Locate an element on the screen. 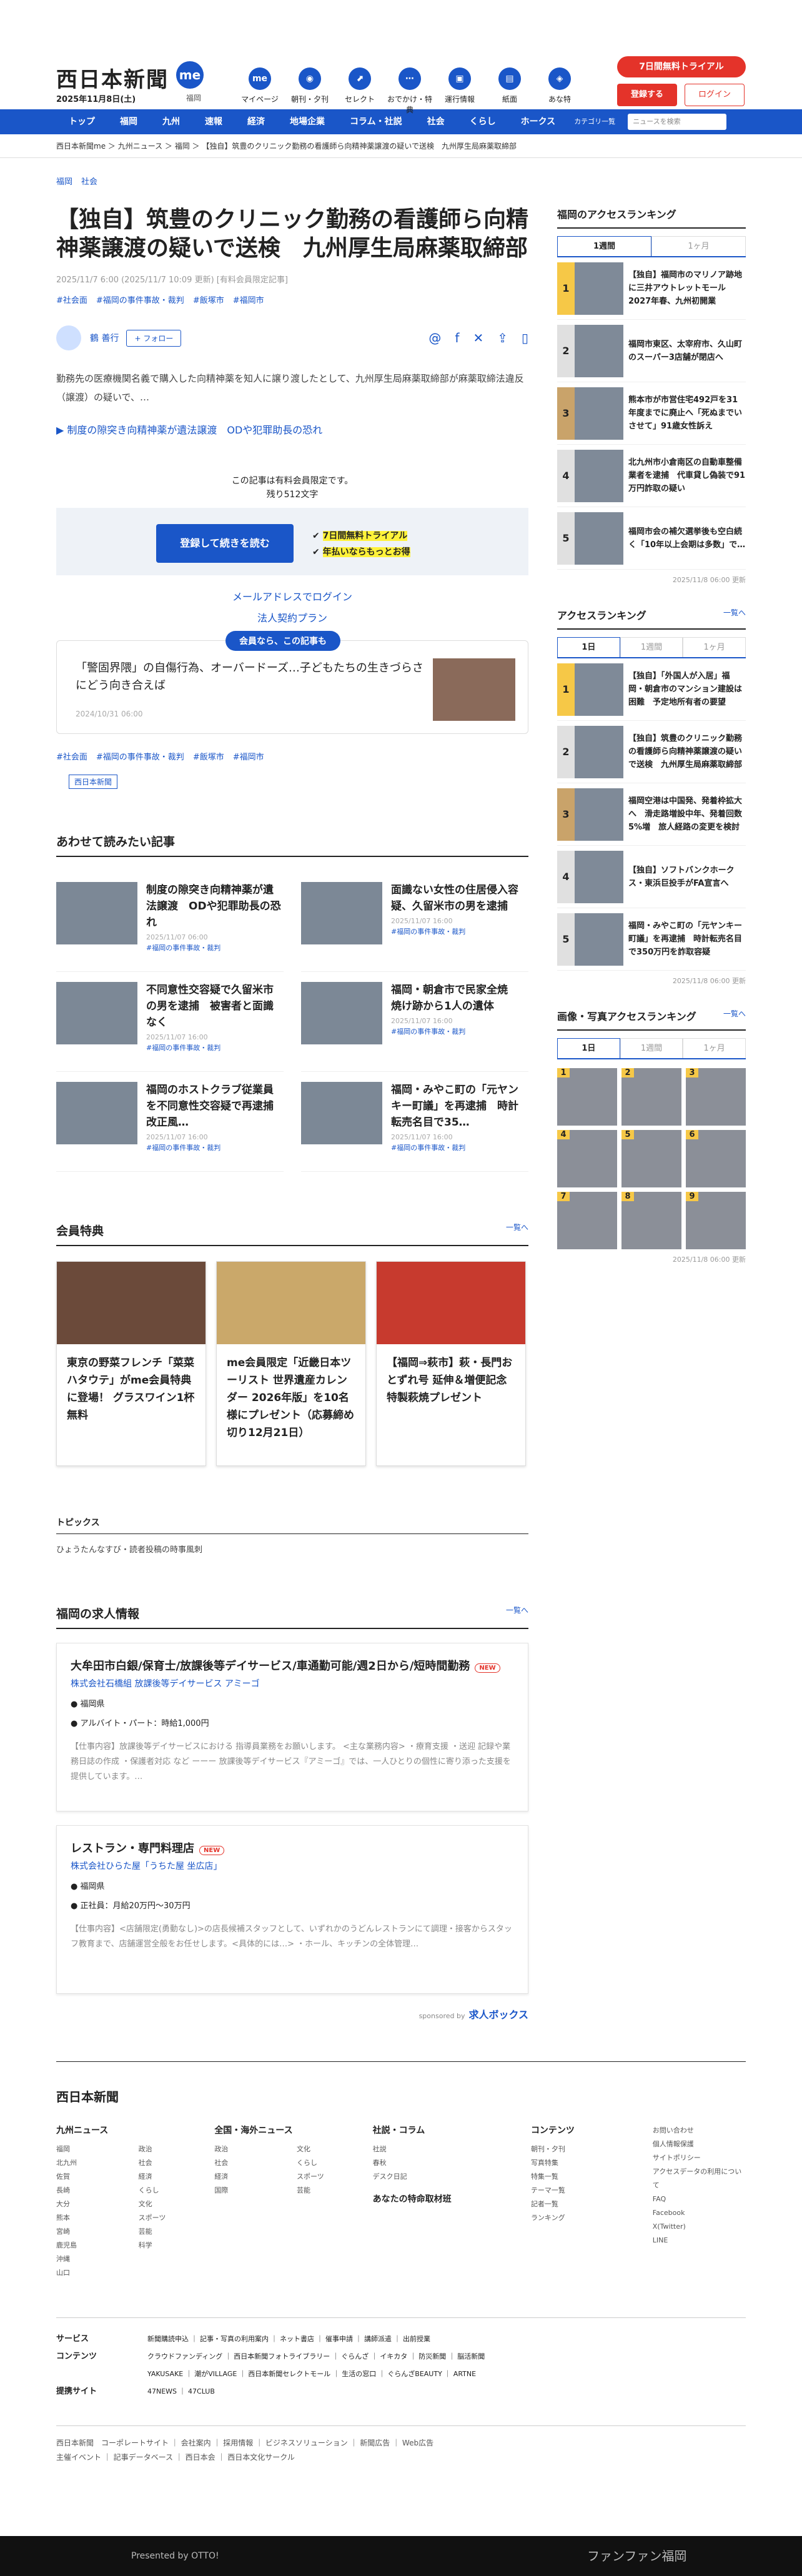 This screenshot has height=2576, width=802. ranking-item: 4 【独自】ソフトバンクホークス・東浜巨投手がFA宣言へ is located at coordinates (651, 877).